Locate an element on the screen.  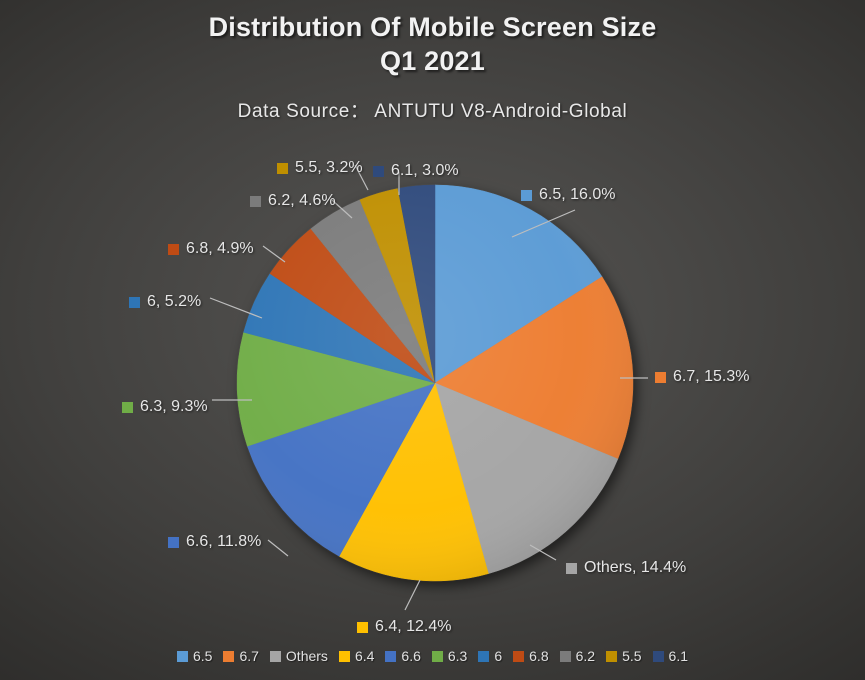
data-label: 6.3, 9.3% is located at coordinates (165, 407).